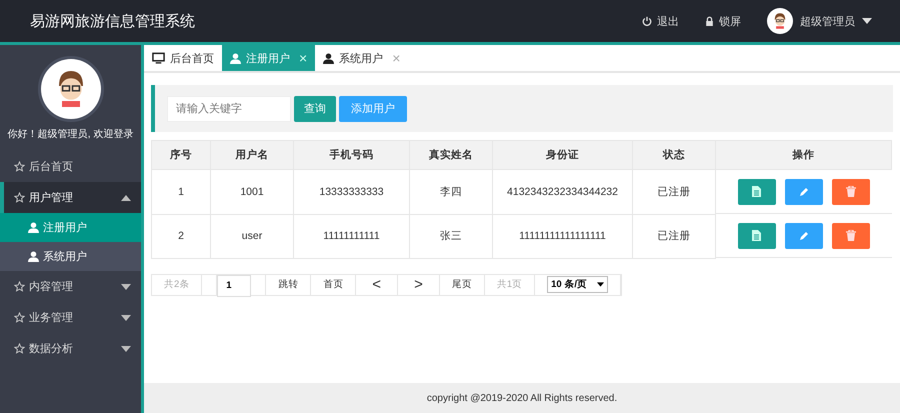 This screenshot has height=413, width=900. I want to click on menu-item: 数据分析, so click(70, 348).